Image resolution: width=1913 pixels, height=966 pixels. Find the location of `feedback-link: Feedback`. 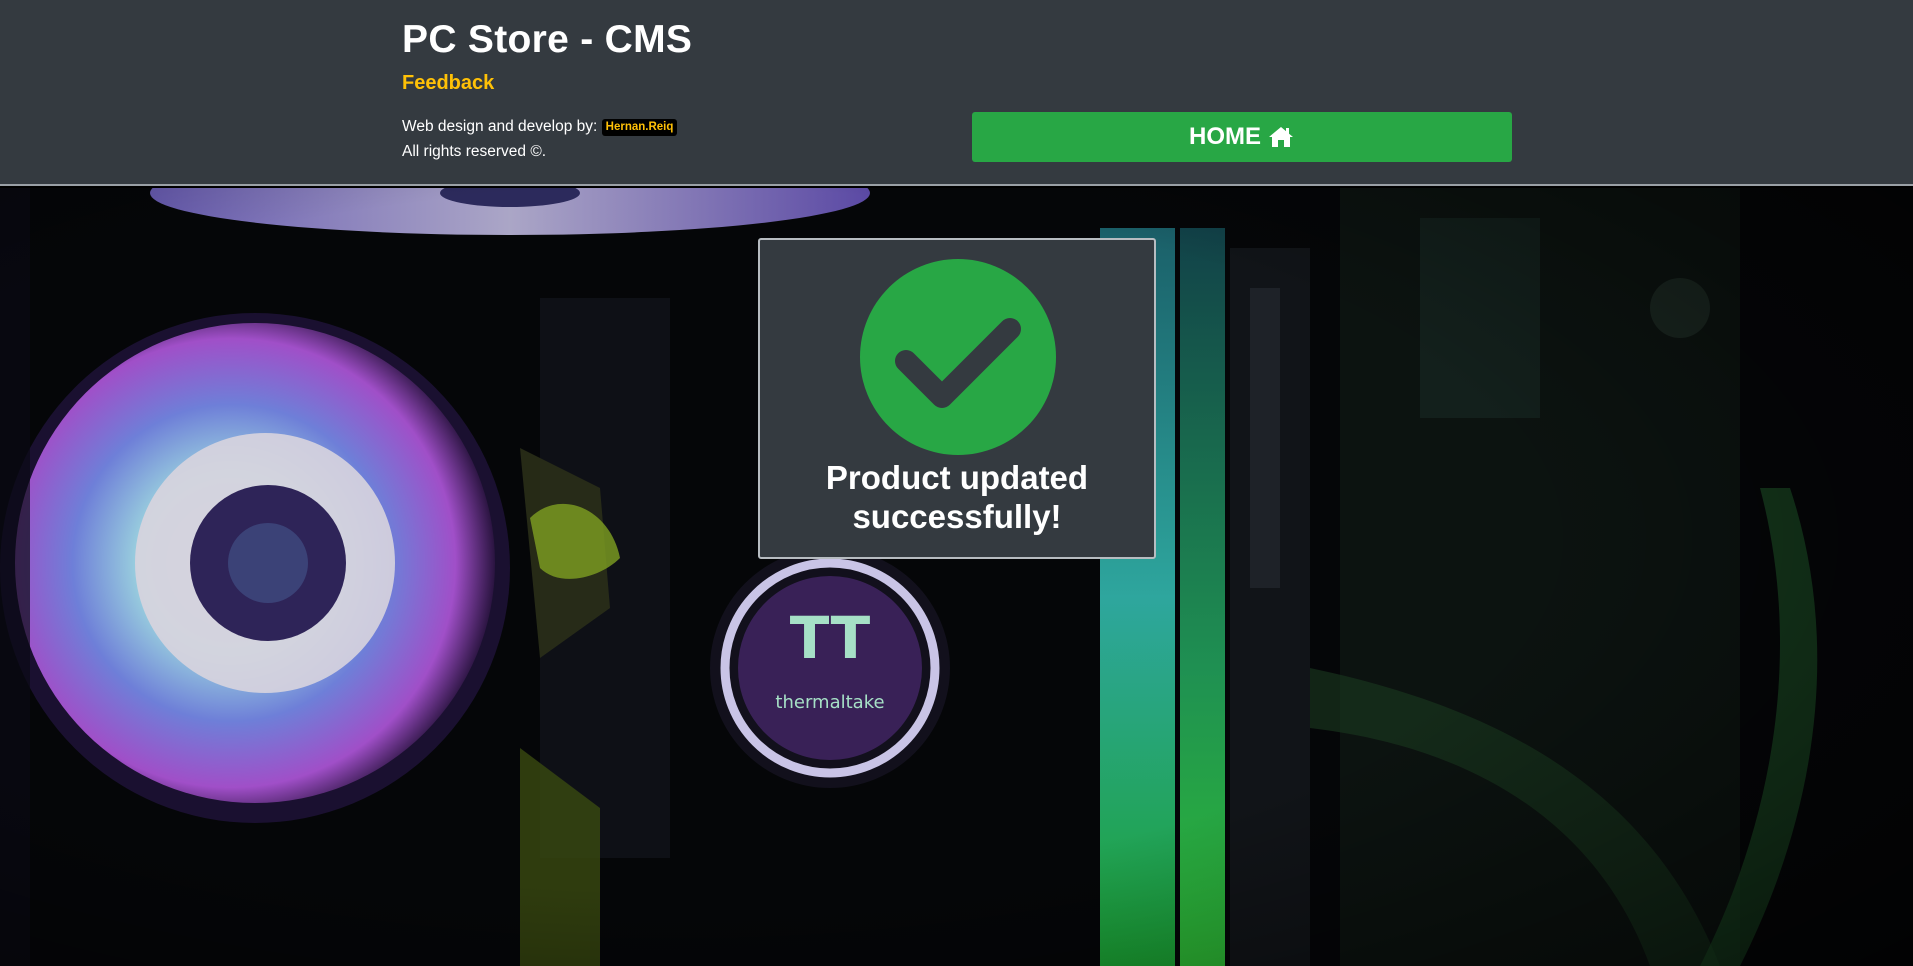

feedback-link: Feedback is located at coordinates (448, 83).